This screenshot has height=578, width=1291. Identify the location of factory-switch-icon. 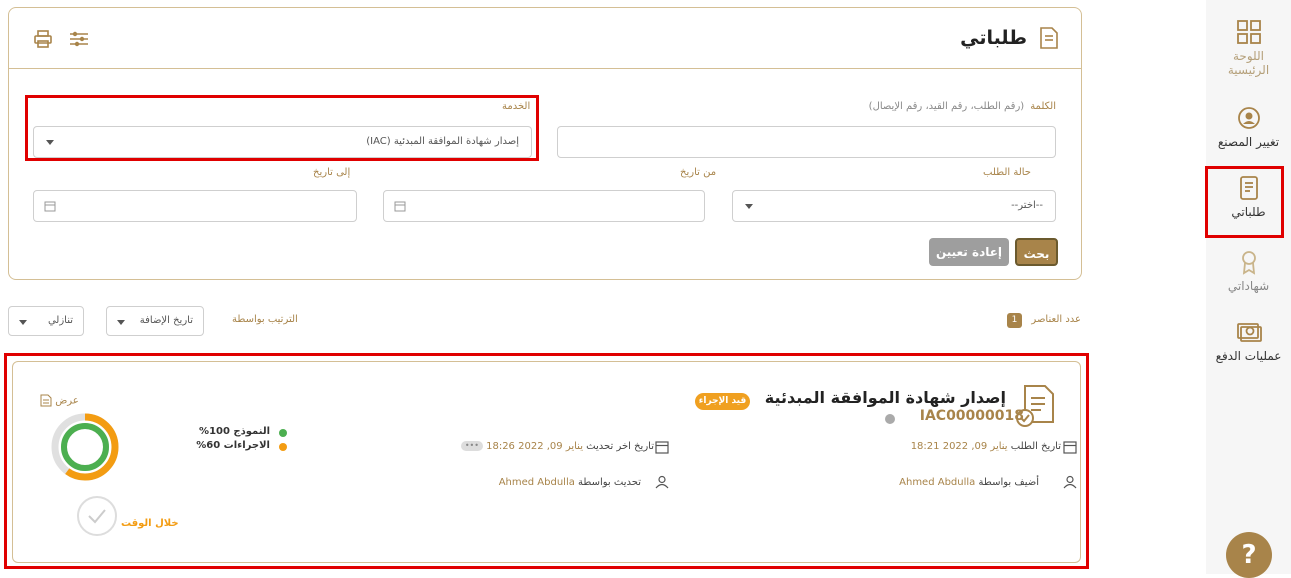
(1249, 118).